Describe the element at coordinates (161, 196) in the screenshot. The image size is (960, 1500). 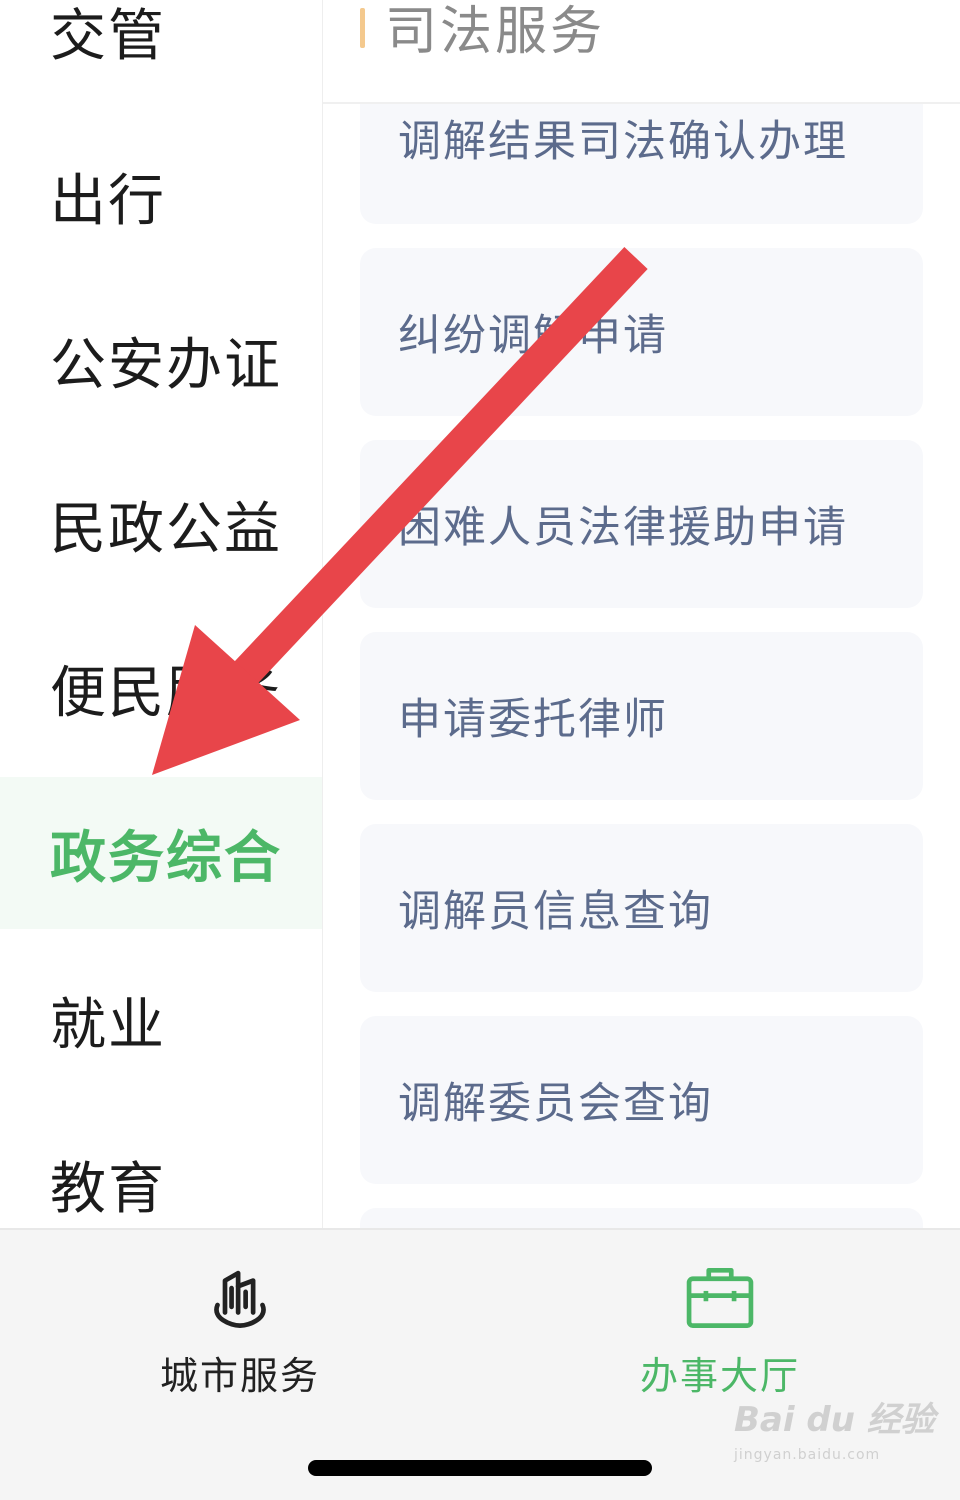
I see `sidebar-item-travel: 出行` at that location.